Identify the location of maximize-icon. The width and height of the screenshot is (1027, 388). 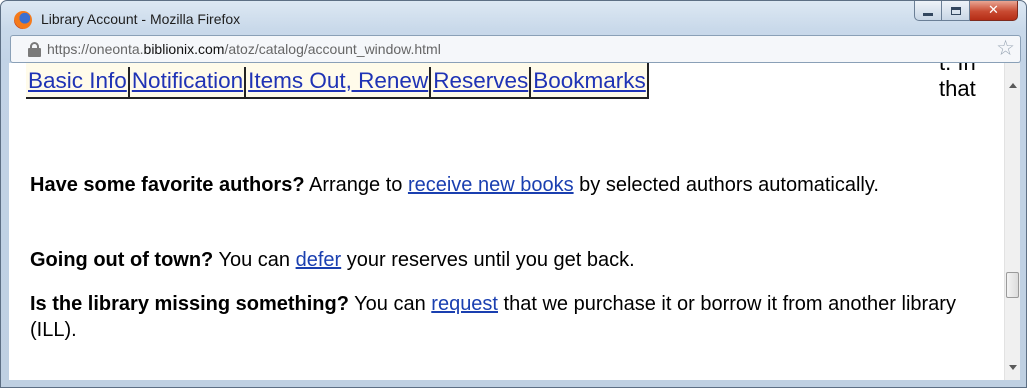
(955, 10).